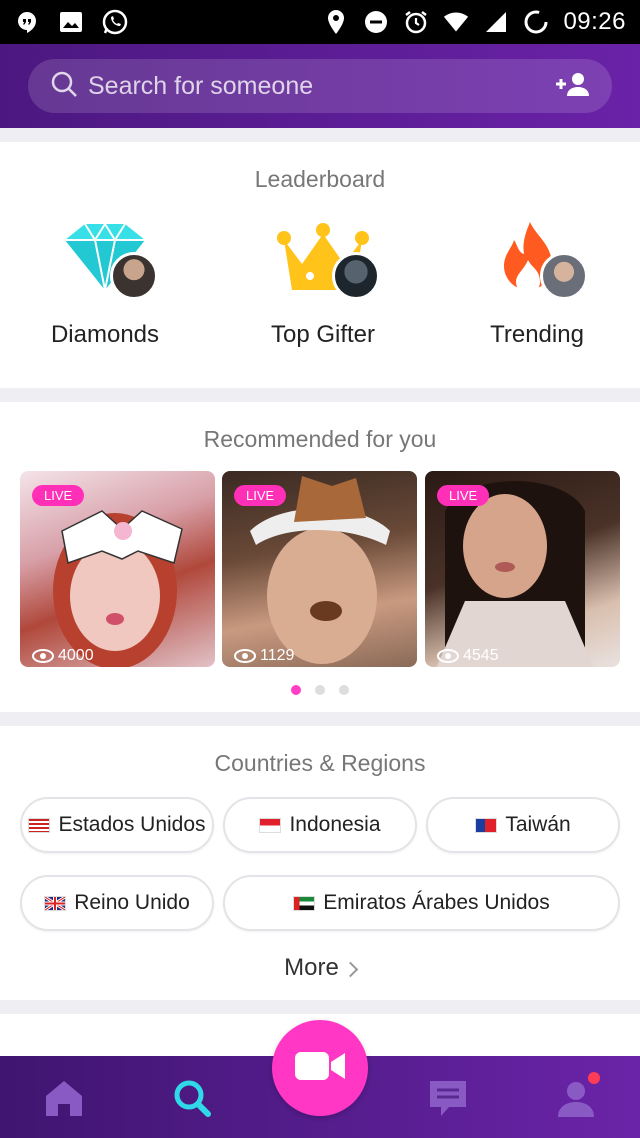 The image size is (640, 1138). I want to click on view-count: 1129, so click(264, 656).